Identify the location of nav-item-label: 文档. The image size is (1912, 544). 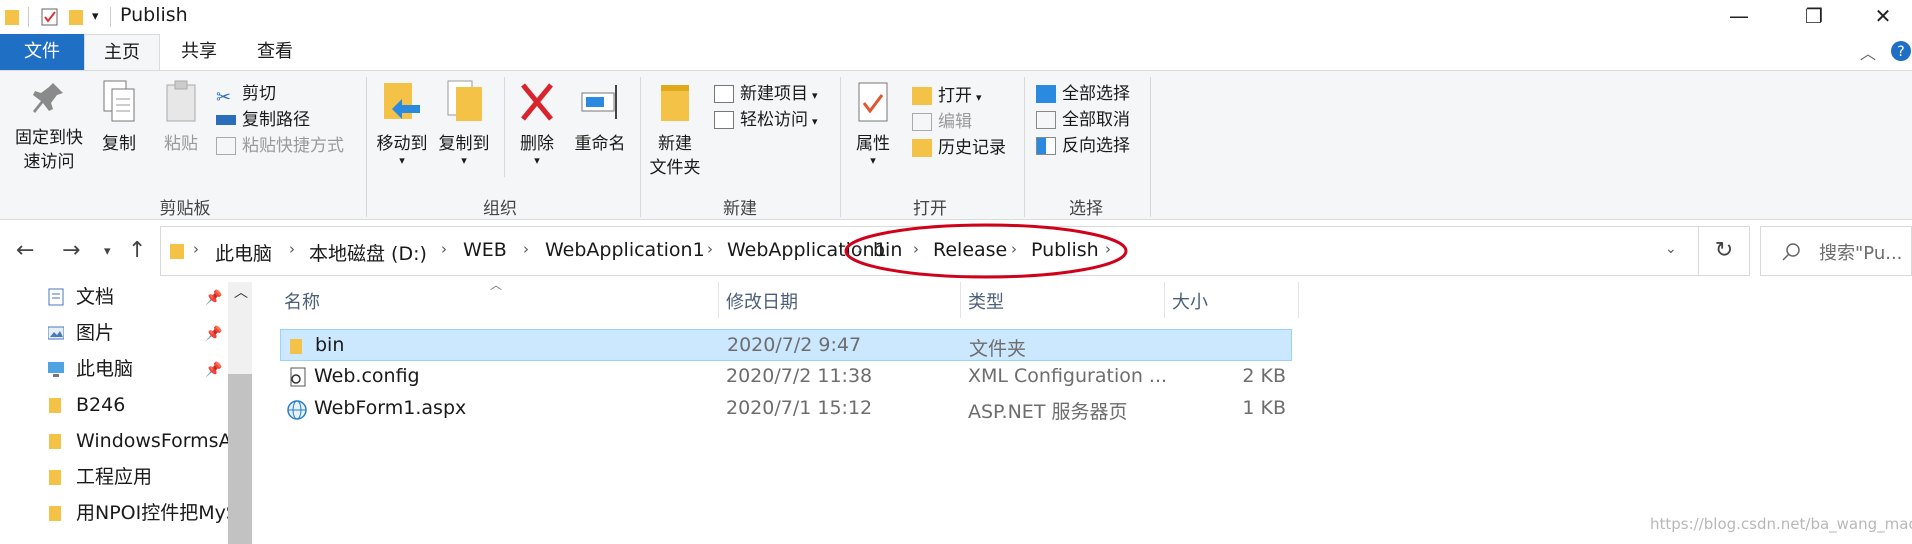
(95, 297).